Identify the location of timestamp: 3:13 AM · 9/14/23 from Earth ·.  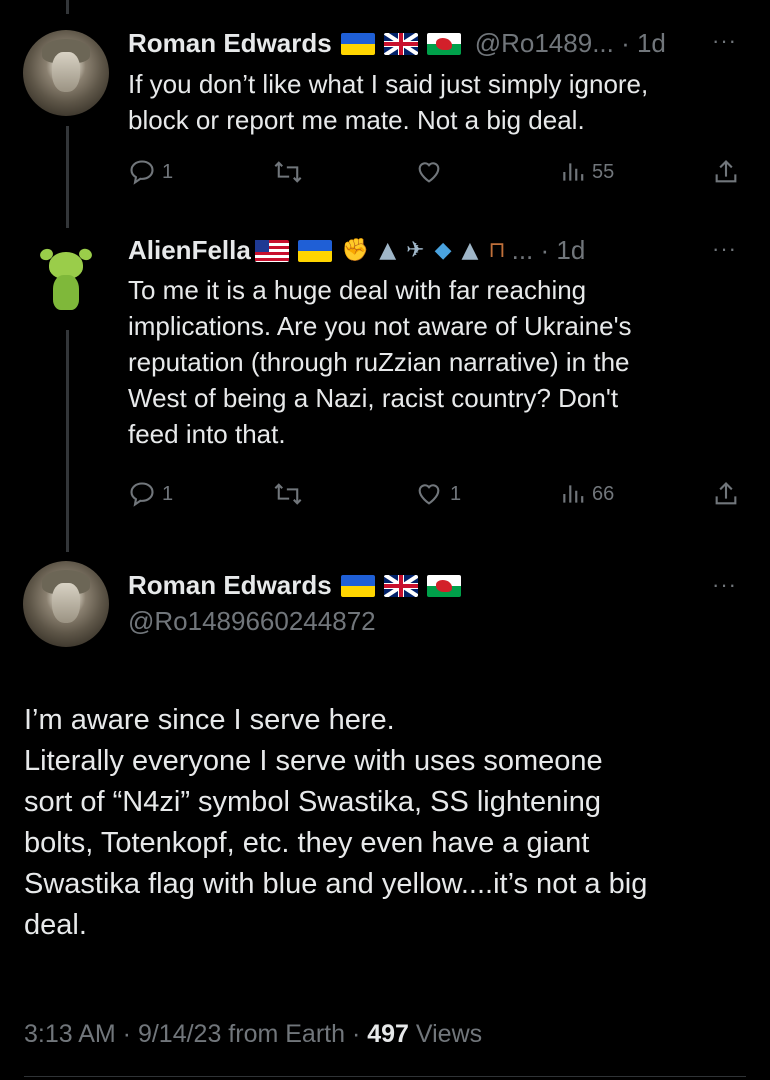
(195, 1034).